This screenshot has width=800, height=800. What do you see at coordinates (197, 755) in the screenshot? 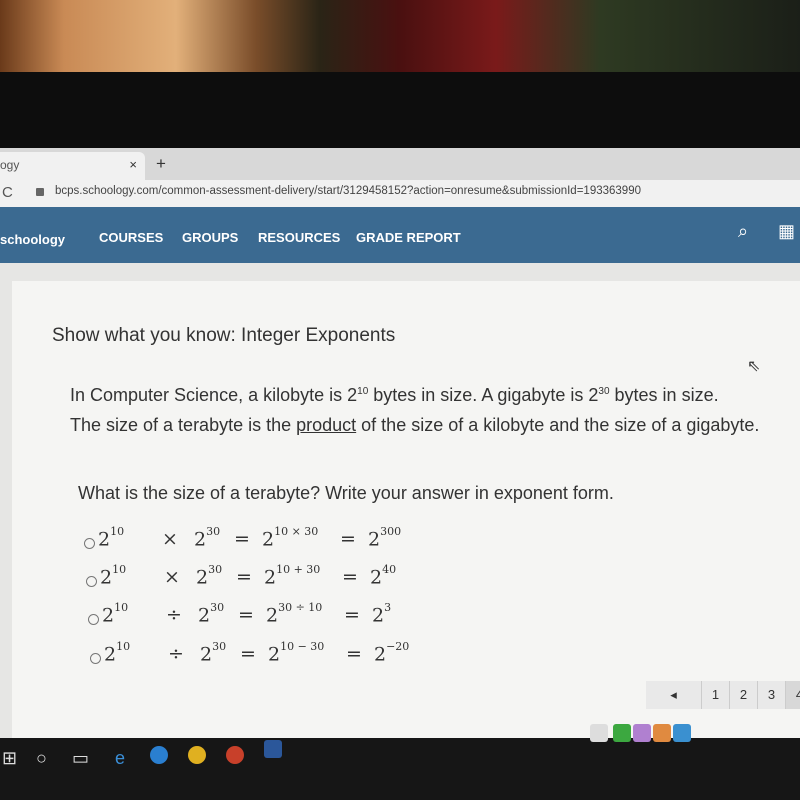
I see `chrome-icon` at bounding box center [197, 755].